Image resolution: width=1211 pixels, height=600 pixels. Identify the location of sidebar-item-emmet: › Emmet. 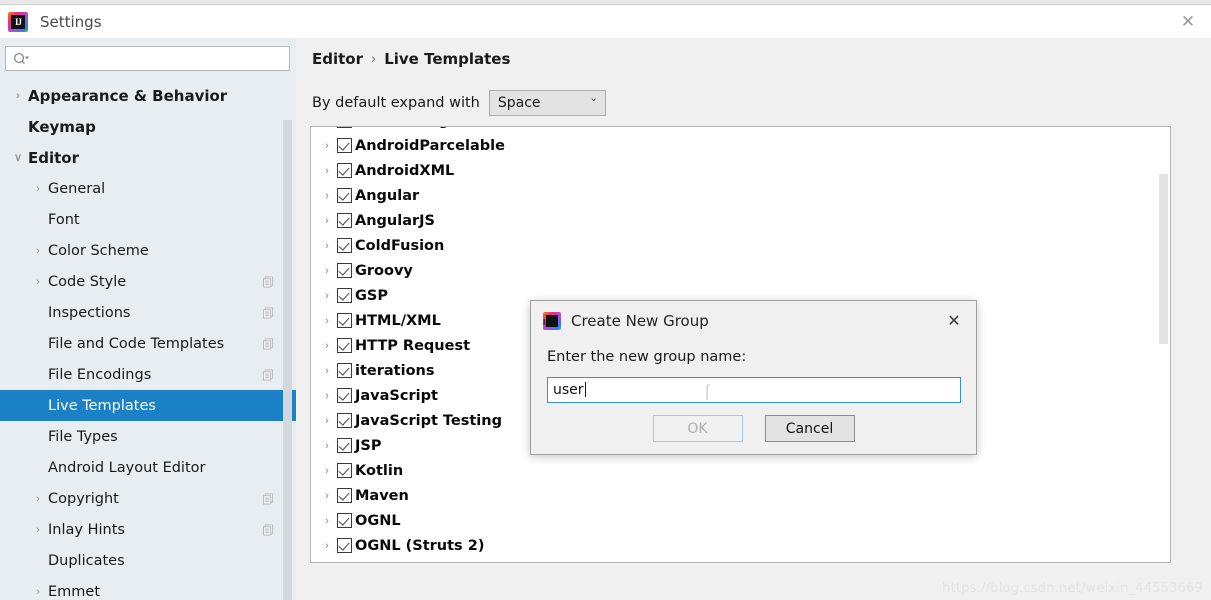
(148, 588).